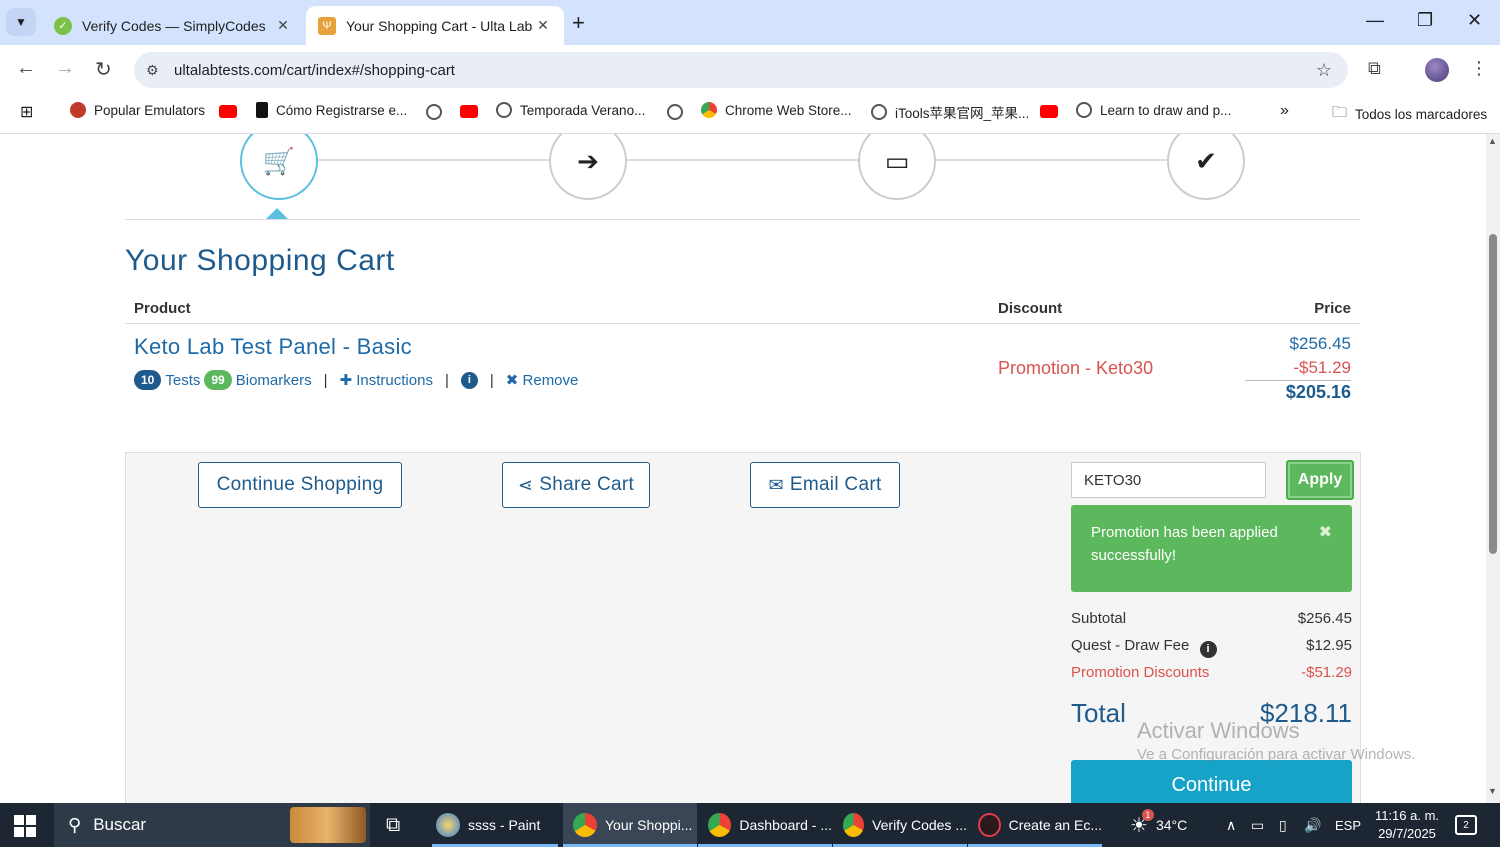 The image size is (1500, 847). I want to click on promo-code-input: KETO30, so click(1168, 480).